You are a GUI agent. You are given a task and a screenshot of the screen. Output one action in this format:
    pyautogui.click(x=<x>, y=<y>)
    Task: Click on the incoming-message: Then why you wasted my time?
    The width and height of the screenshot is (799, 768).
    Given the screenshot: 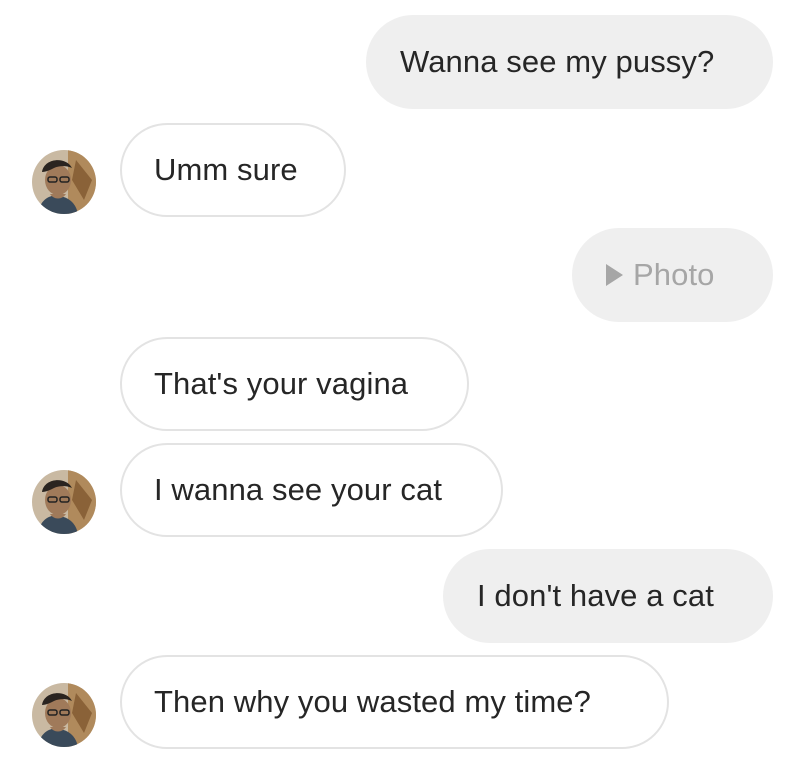 What is the action you would take?
    pyautogui.click(x=394, y=702)
    